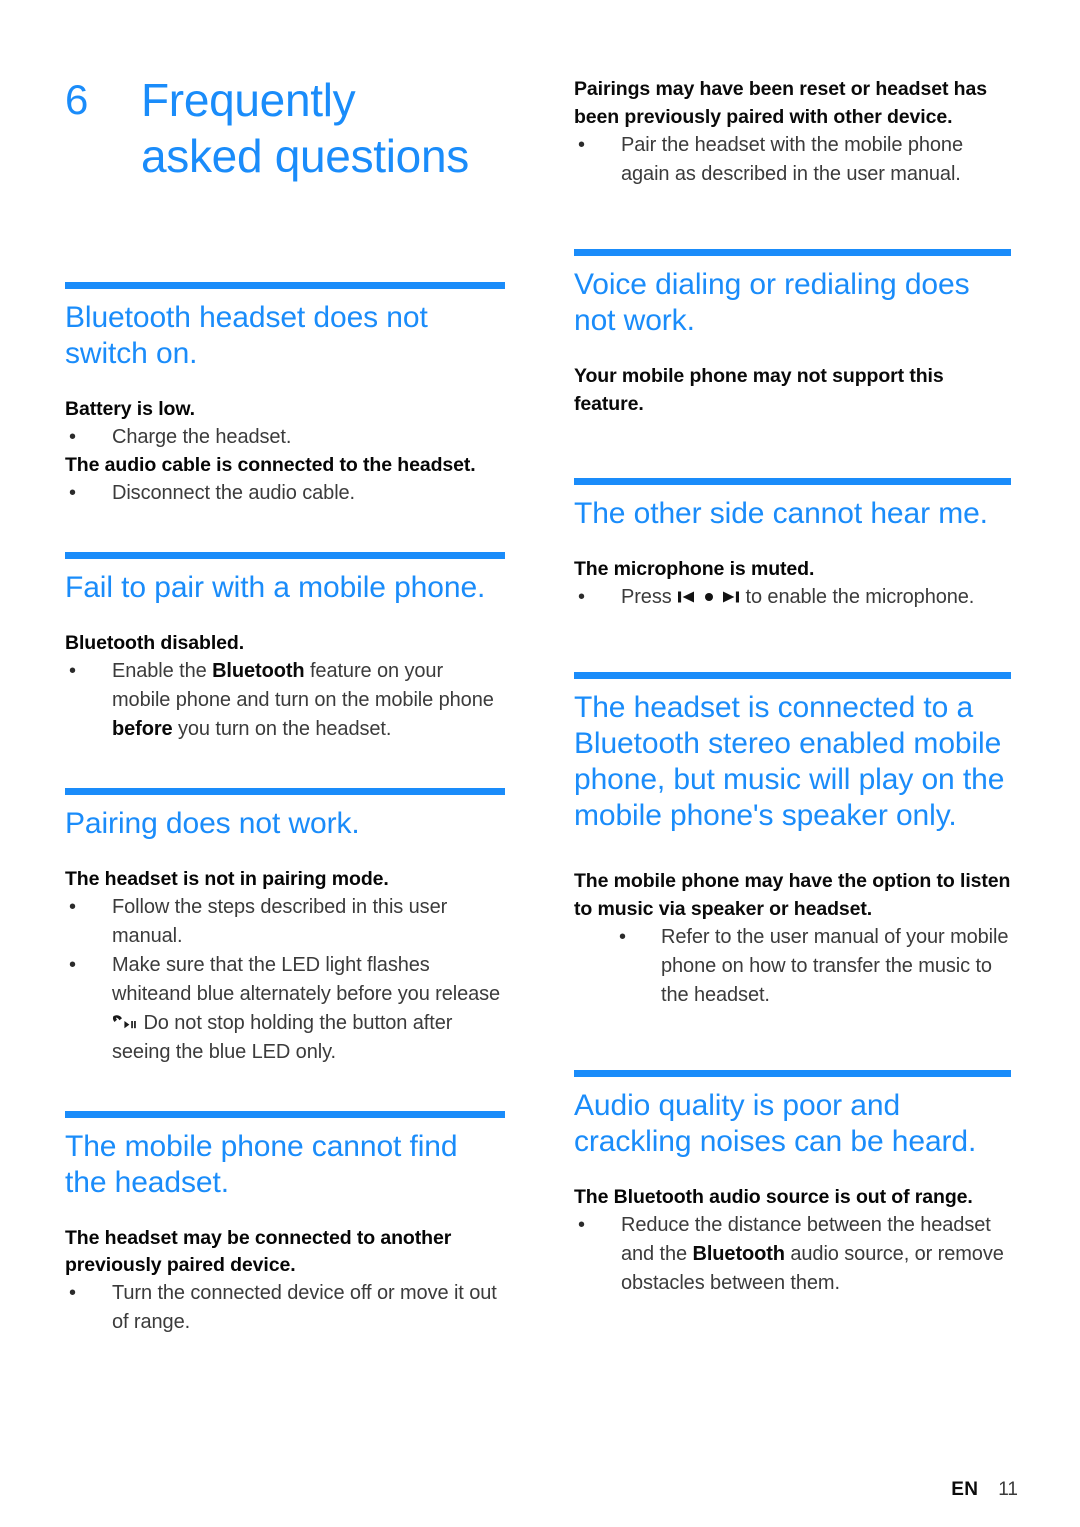 This screenshot has width=1080, height=1527. What do you see at coordinates (162, 671) in the screenshot?
I see `fix-text-part: Enable the` at bounding box center [162, 671].